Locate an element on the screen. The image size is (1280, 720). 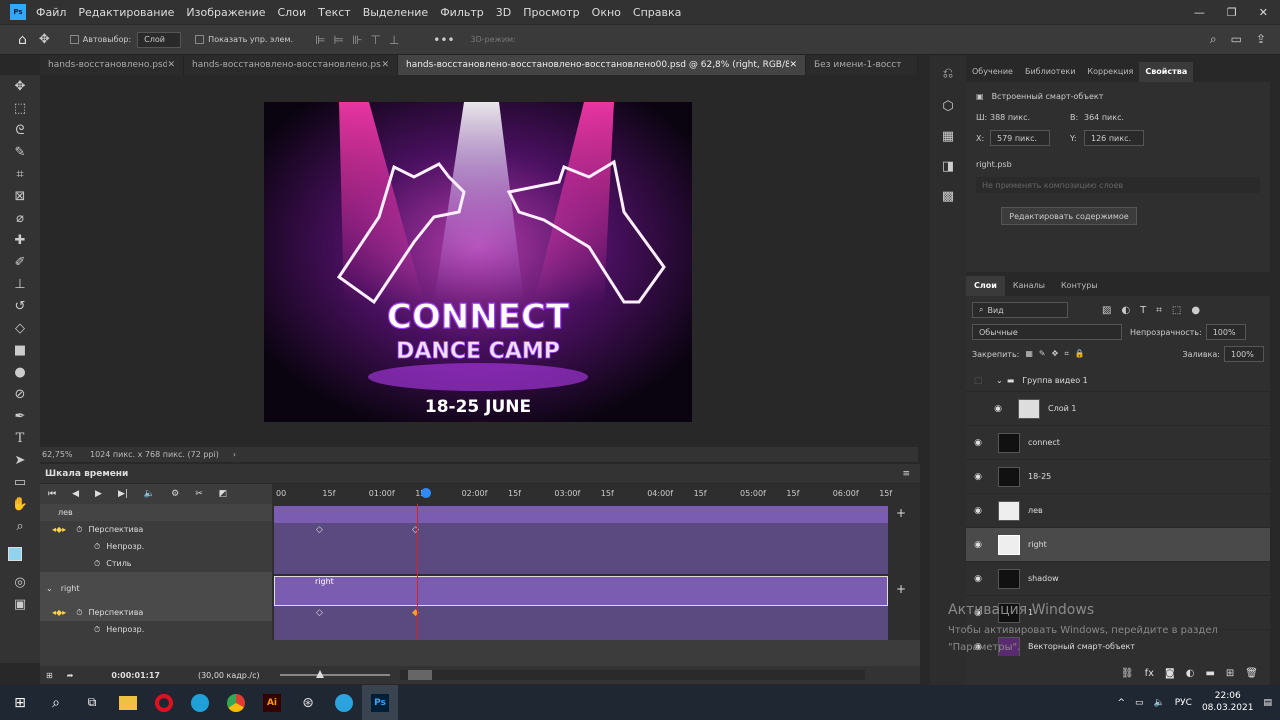
x-field: 579 пикс. is located at coordinates (1020, 138).